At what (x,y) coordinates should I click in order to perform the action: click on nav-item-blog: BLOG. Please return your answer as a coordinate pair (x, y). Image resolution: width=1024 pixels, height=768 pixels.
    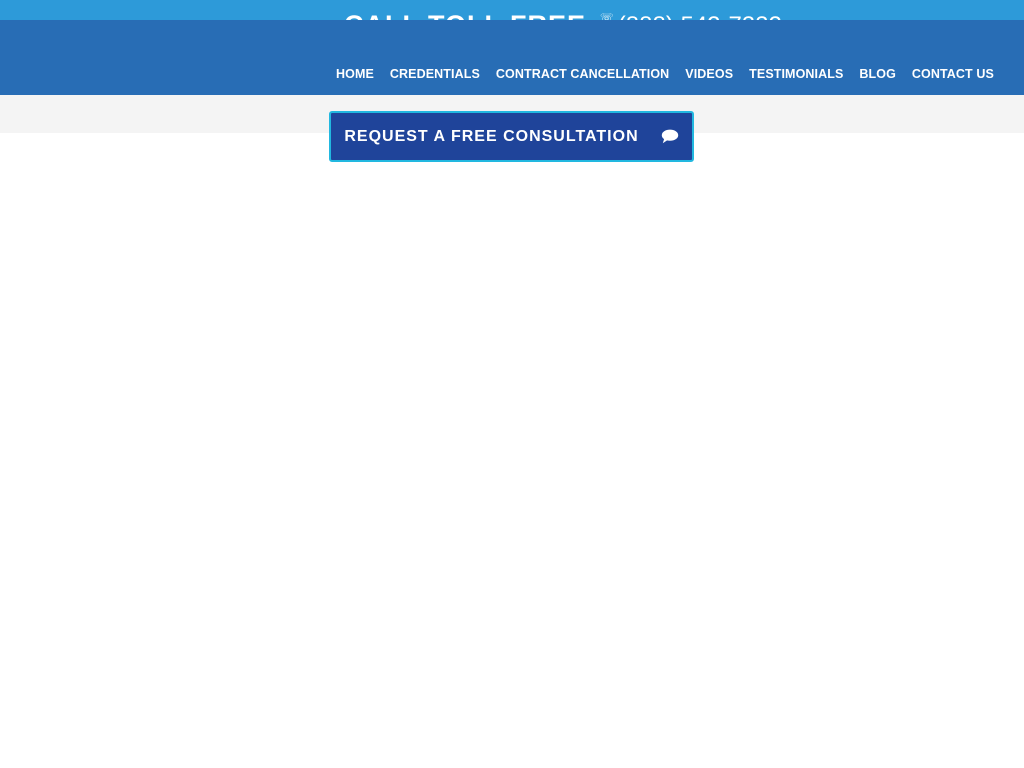
    Looking at the image, I should click on (877, 74).